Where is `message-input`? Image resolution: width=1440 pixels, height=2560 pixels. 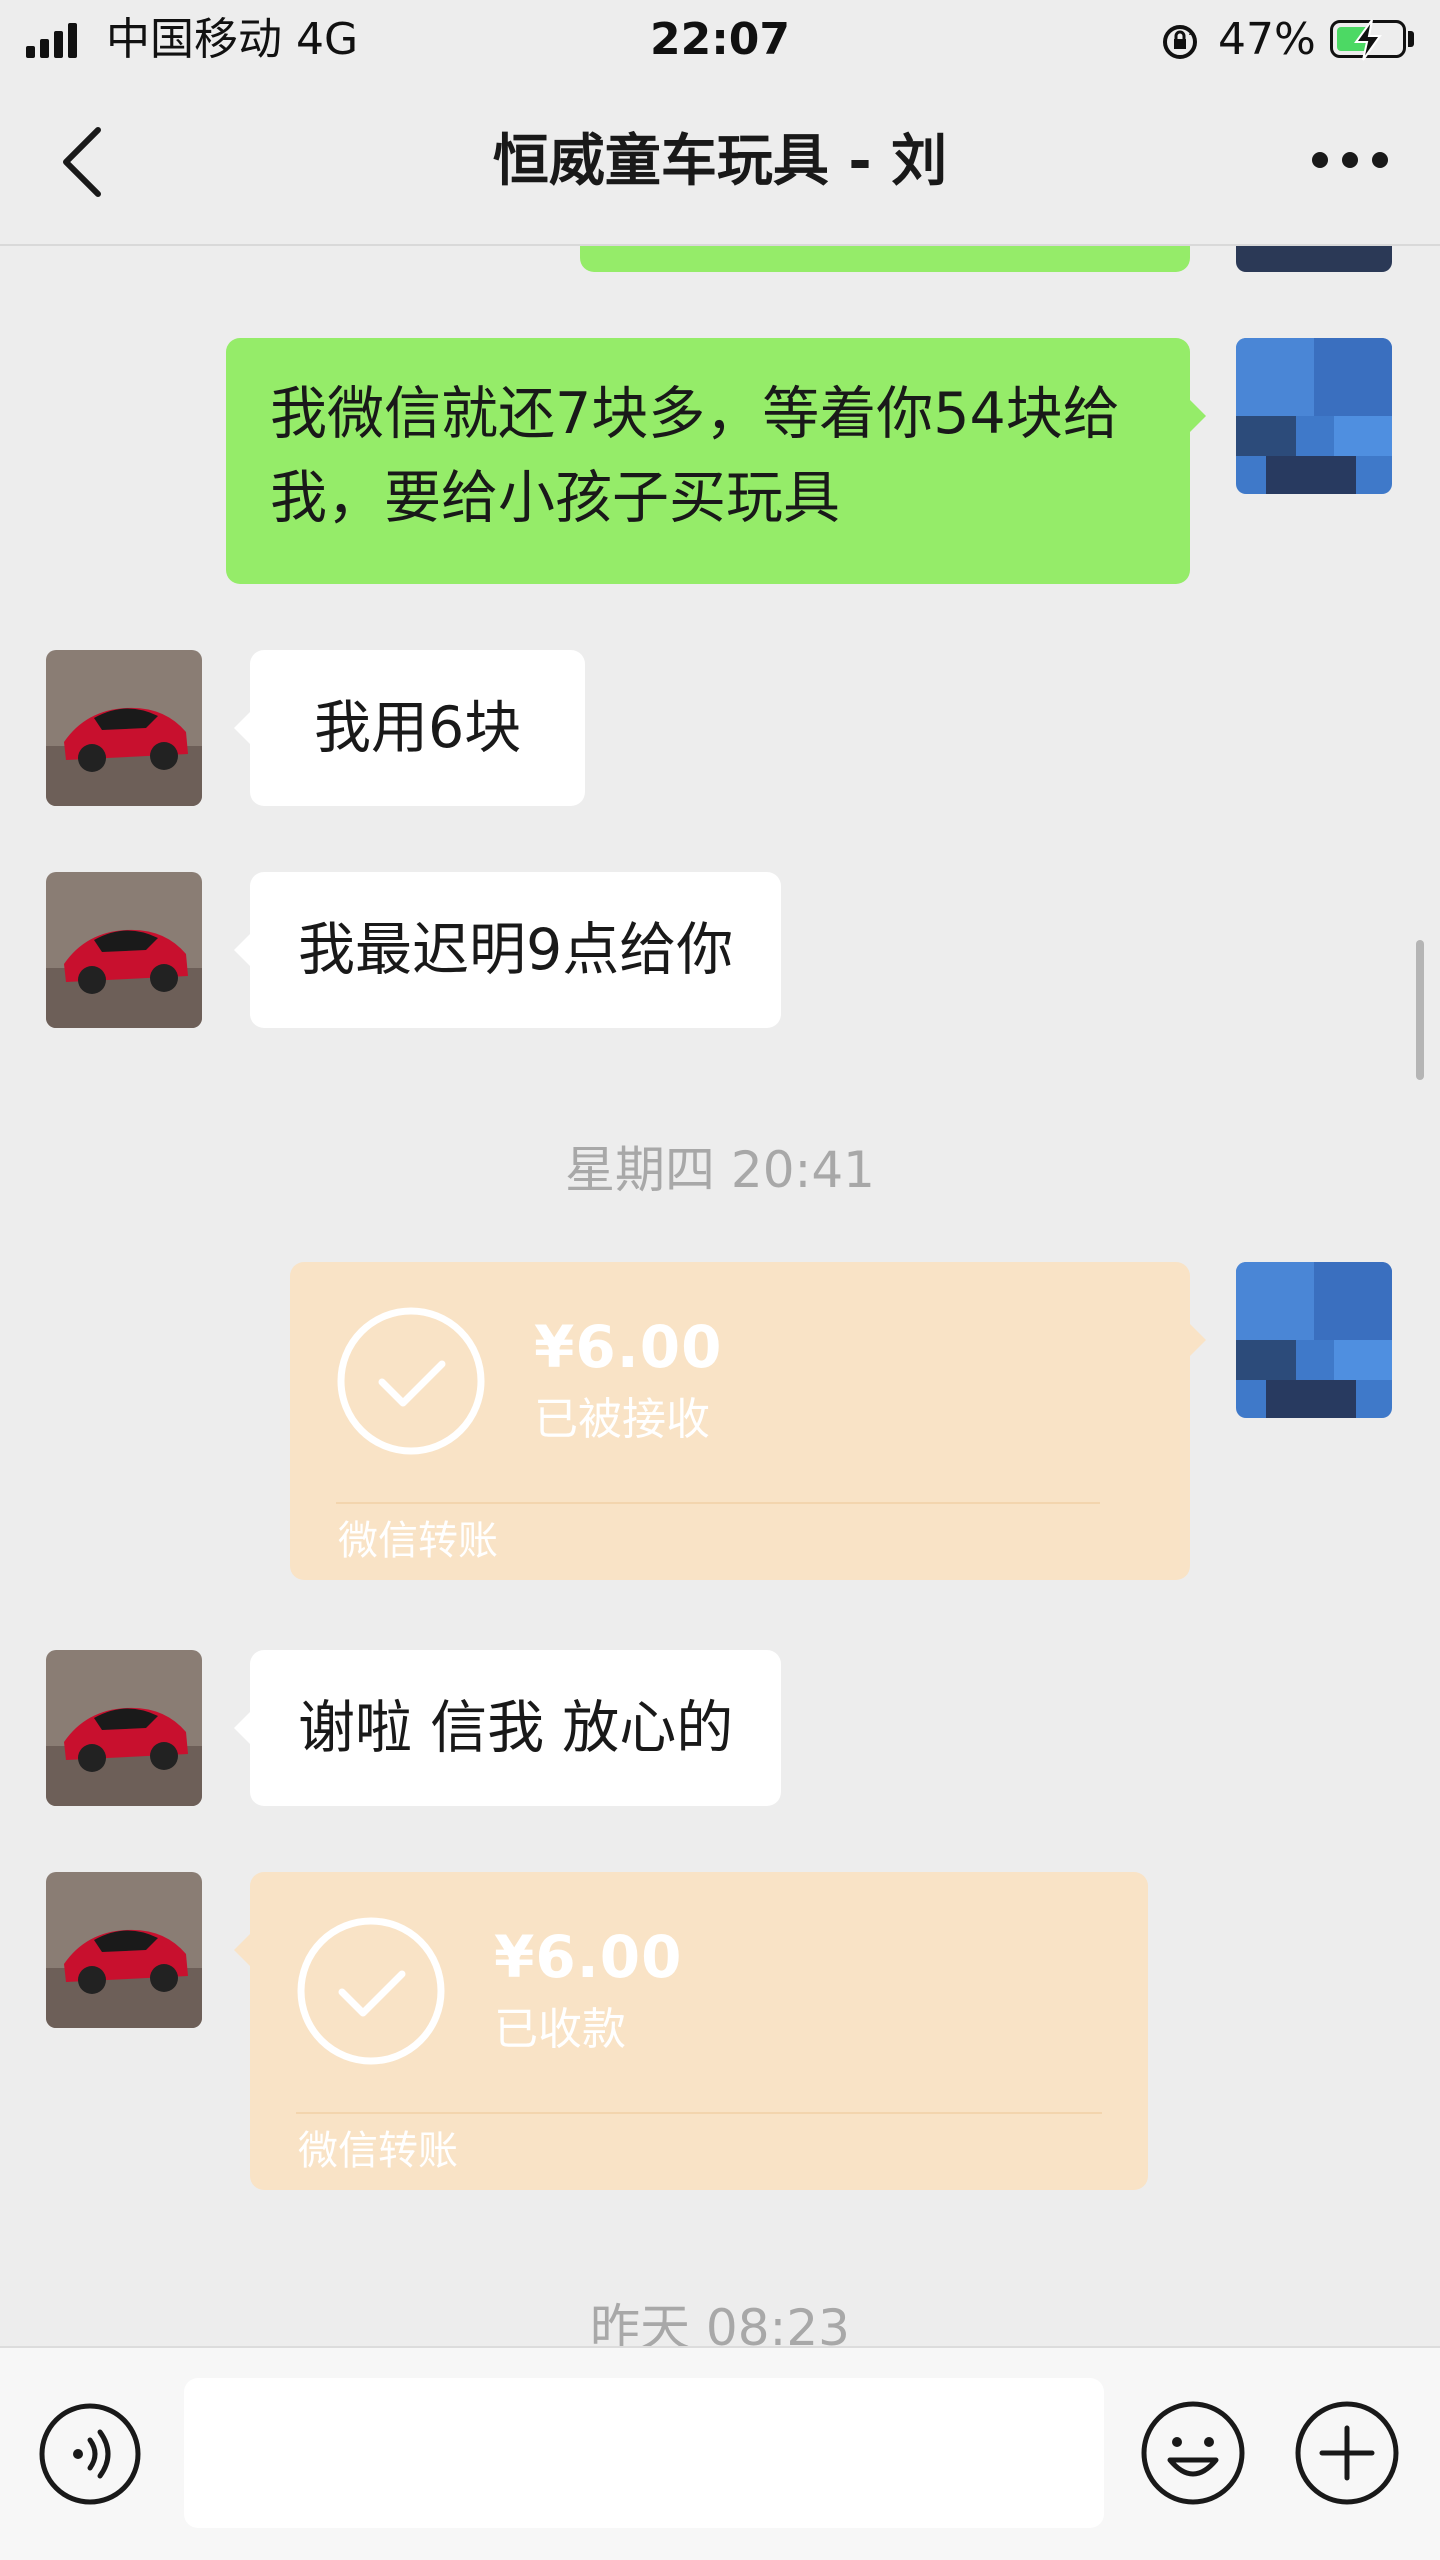 message-input is located at coordinates (644, 2453).